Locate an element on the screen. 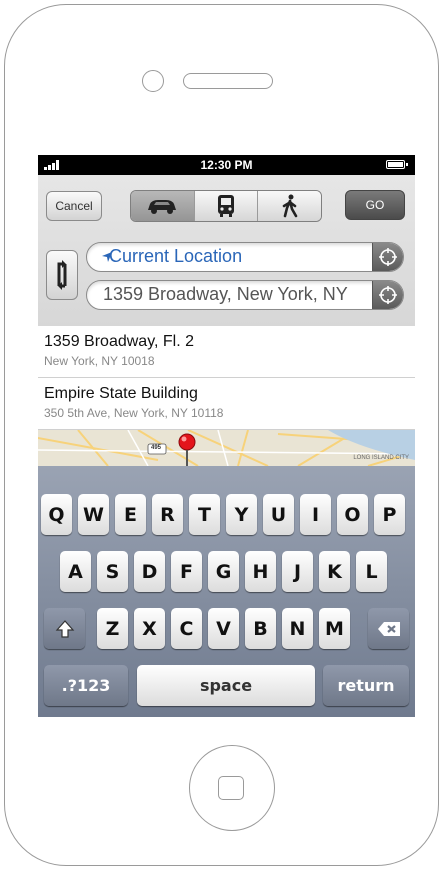  bus-icon is located at coordinates (226, 206).